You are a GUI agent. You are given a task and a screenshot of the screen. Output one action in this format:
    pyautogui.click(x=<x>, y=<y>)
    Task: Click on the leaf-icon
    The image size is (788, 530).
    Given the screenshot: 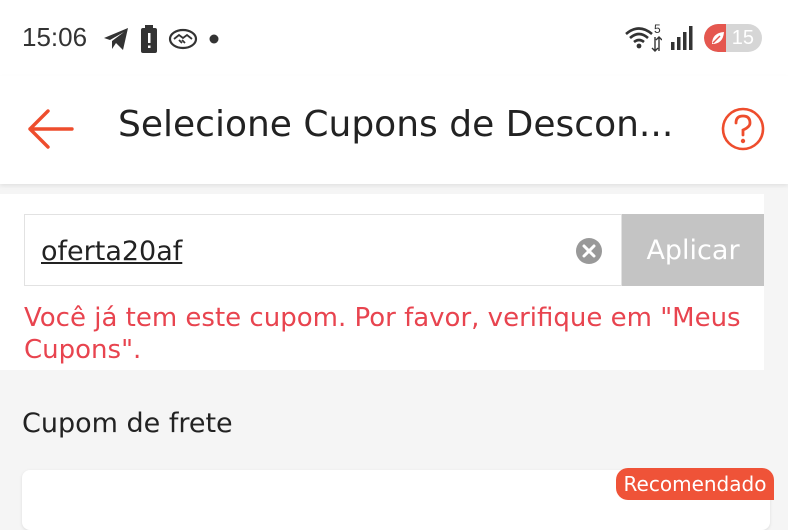 What is the action you would take?
    pyautogui.click(x=718, y=38)
    